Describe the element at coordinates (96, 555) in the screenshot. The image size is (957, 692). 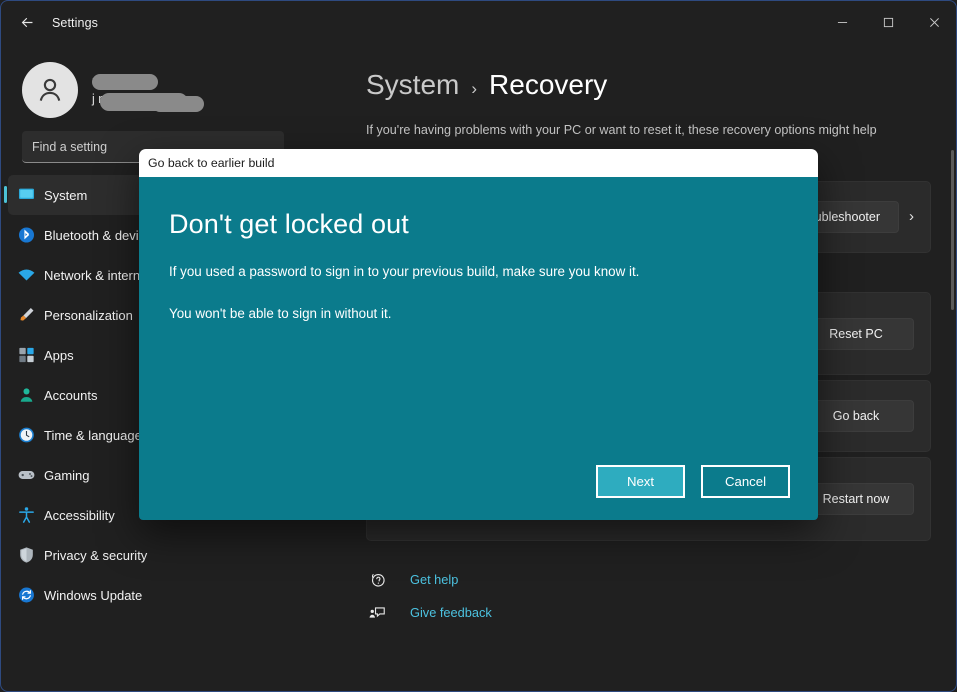
I see `sidebar-item-label: Privacy & security` at that location.